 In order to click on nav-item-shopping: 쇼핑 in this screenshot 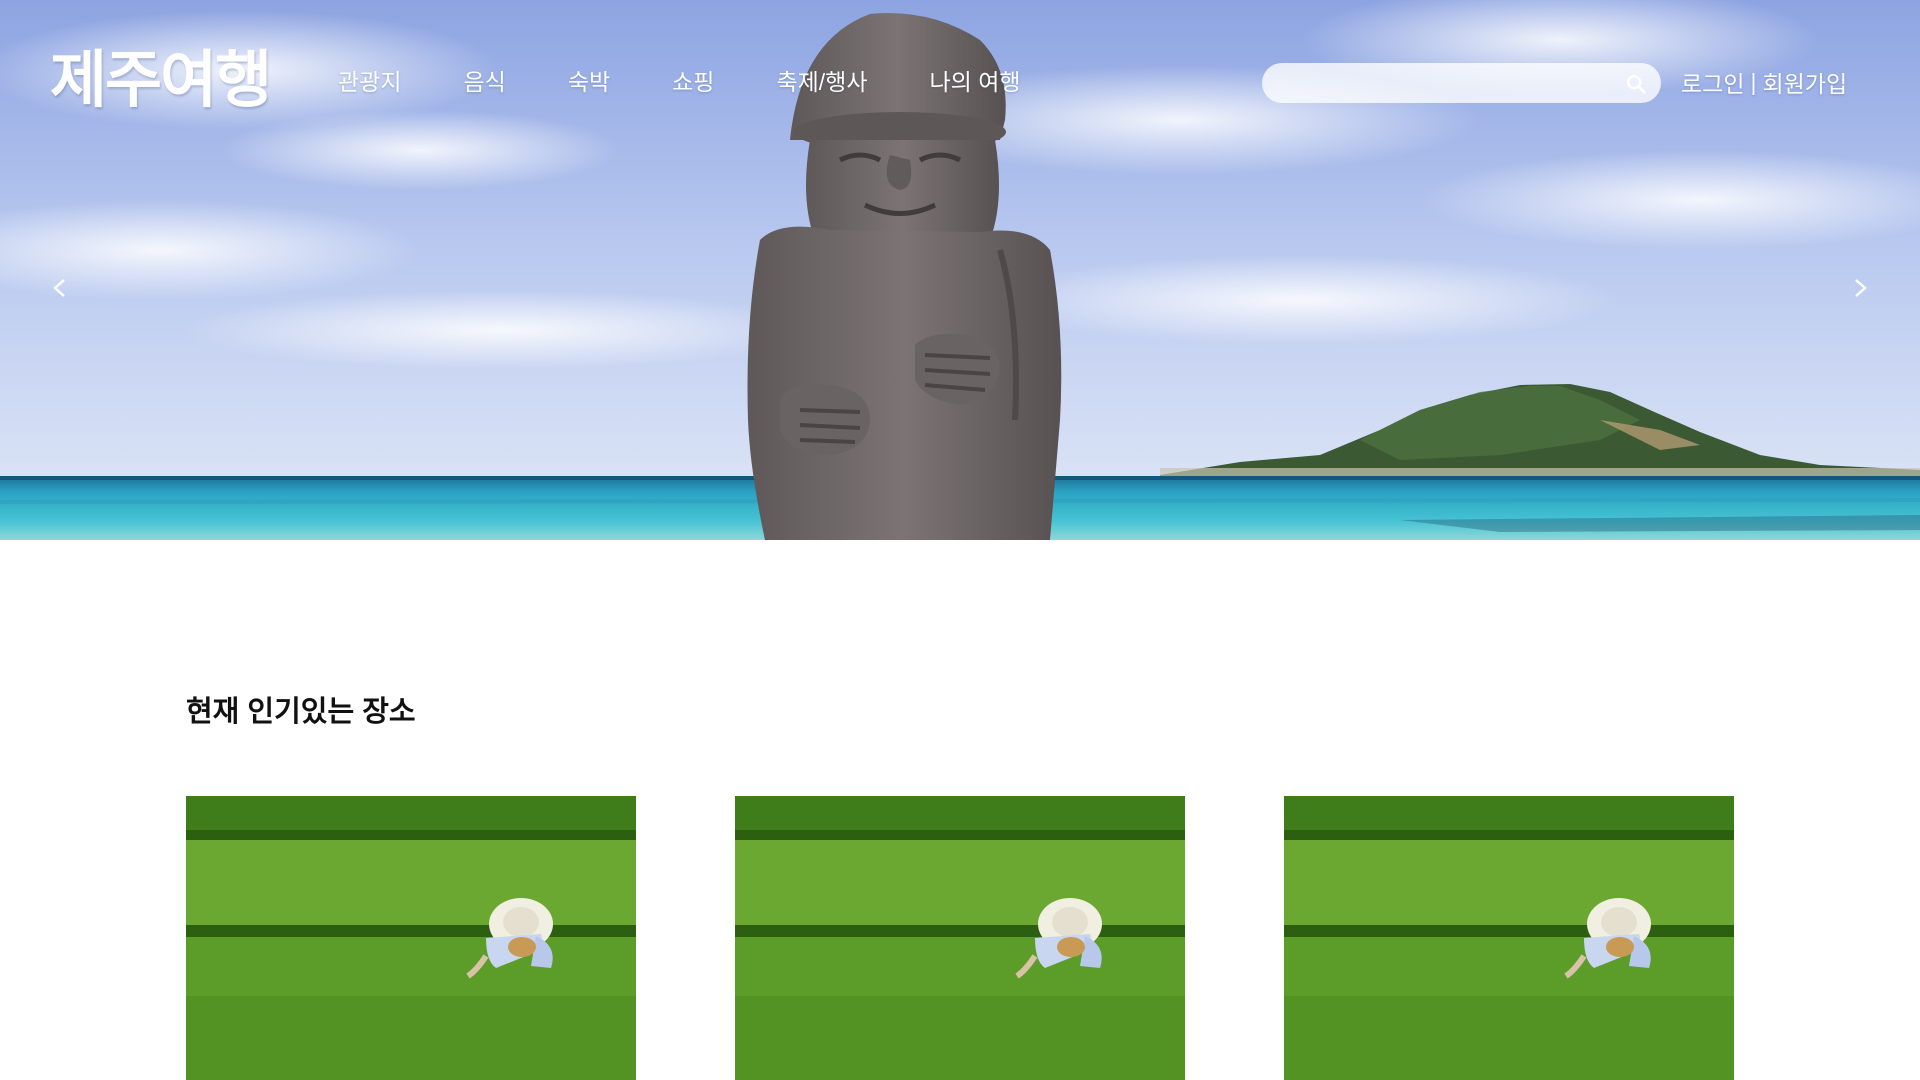, I will do `click(693, 82)`.